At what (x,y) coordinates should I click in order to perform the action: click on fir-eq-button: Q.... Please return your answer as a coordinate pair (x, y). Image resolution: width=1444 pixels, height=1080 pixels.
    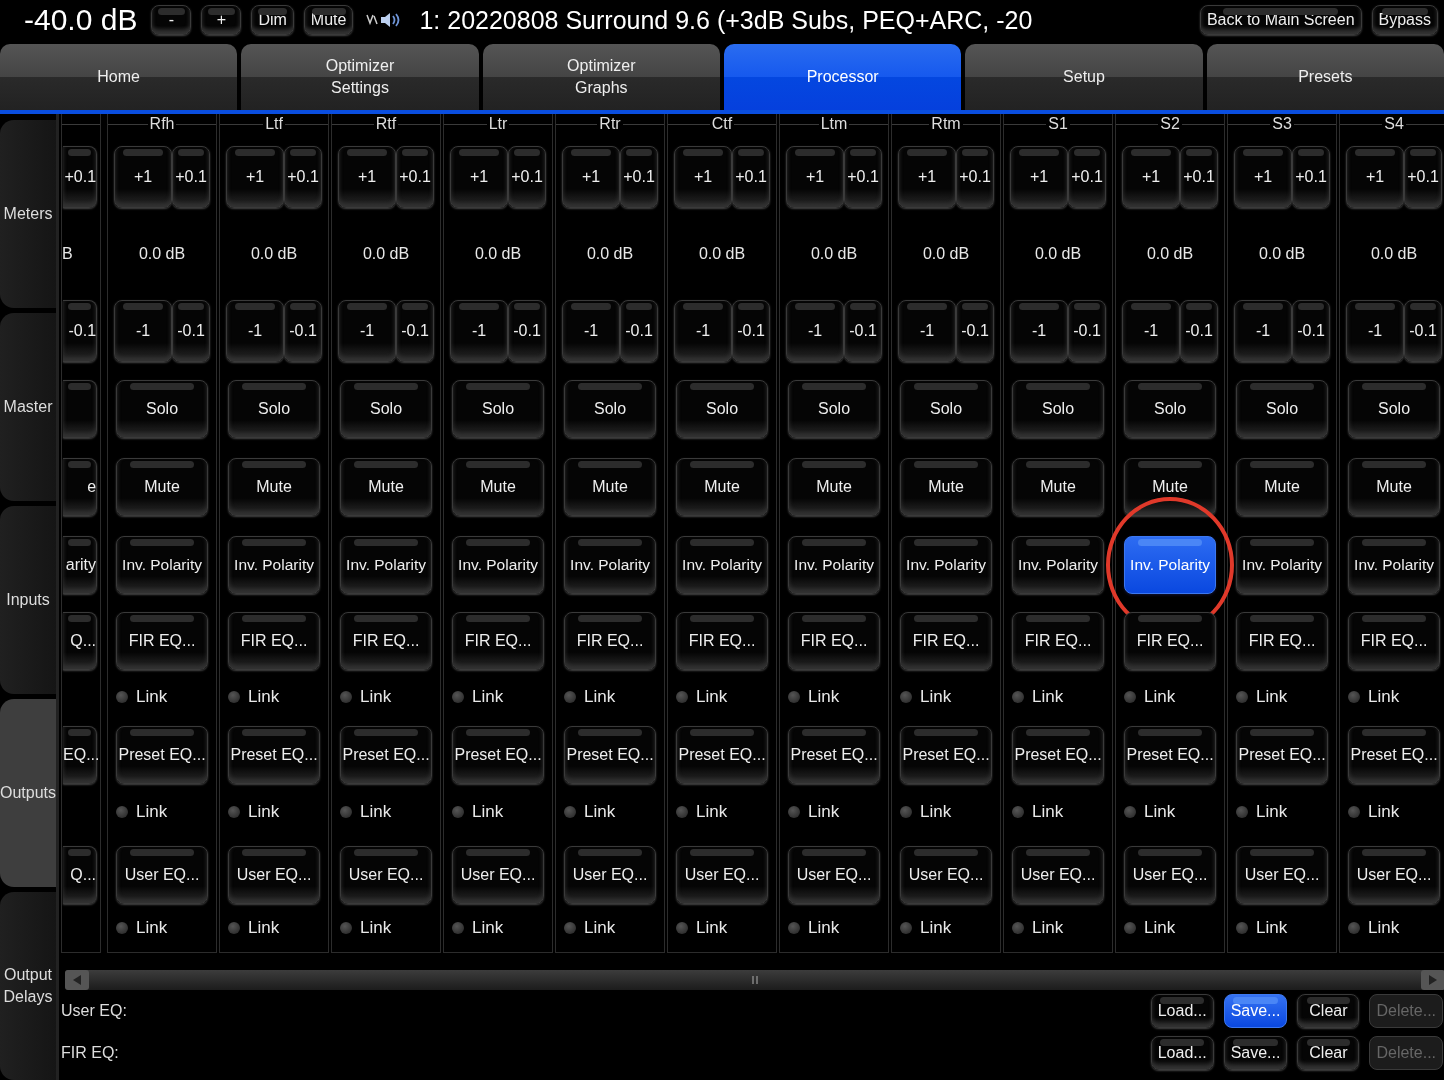
    Looking at the image, I should click on (80, 641).